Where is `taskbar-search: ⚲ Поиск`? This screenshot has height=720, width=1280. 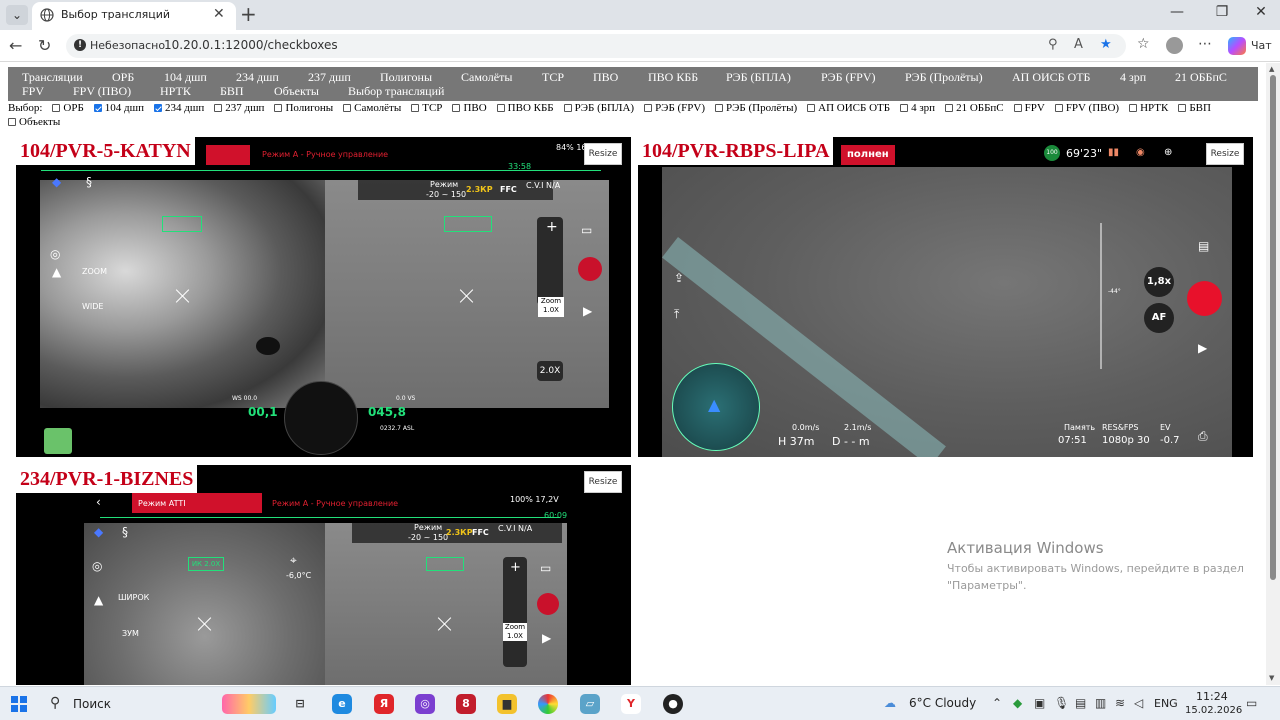 taskbar-search: ⚲ Поиск is located at coordinates (130, 704).